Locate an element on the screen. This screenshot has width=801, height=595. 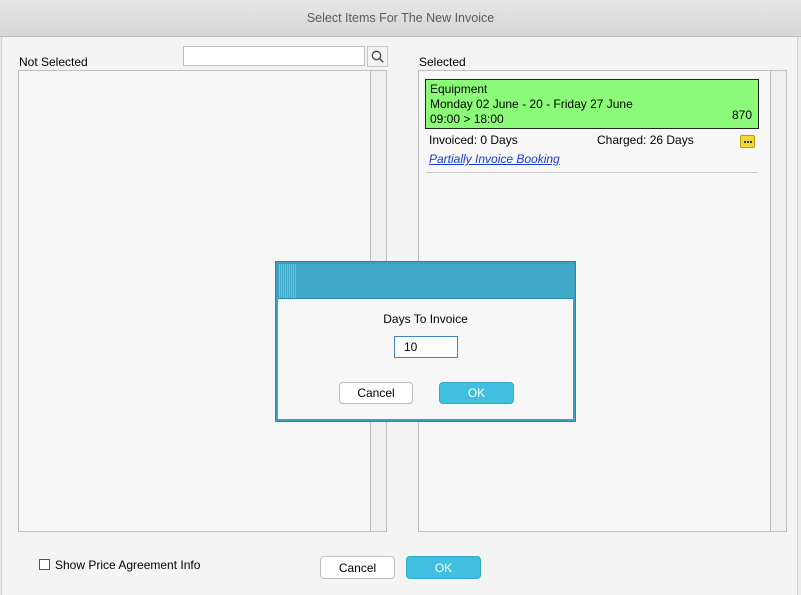
note-icon is located at coordinates (747, 141).